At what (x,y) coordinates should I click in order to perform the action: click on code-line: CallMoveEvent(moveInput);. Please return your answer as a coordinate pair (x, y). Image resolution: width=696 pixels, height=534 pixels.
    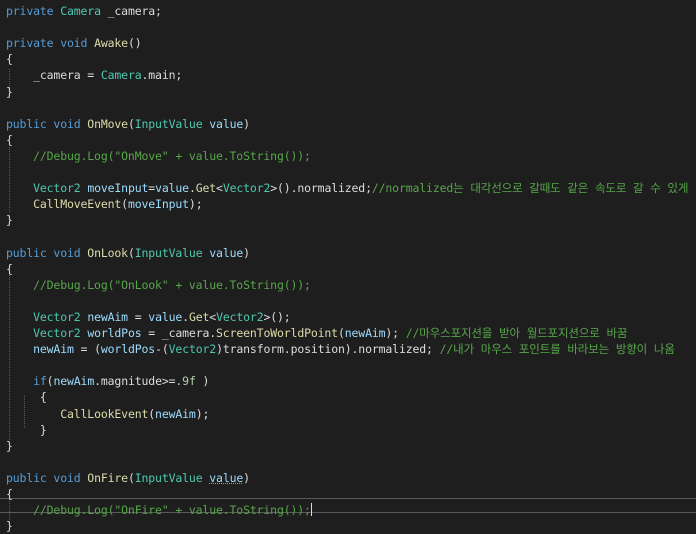
    Looking at the image, I should click on (104, 204).